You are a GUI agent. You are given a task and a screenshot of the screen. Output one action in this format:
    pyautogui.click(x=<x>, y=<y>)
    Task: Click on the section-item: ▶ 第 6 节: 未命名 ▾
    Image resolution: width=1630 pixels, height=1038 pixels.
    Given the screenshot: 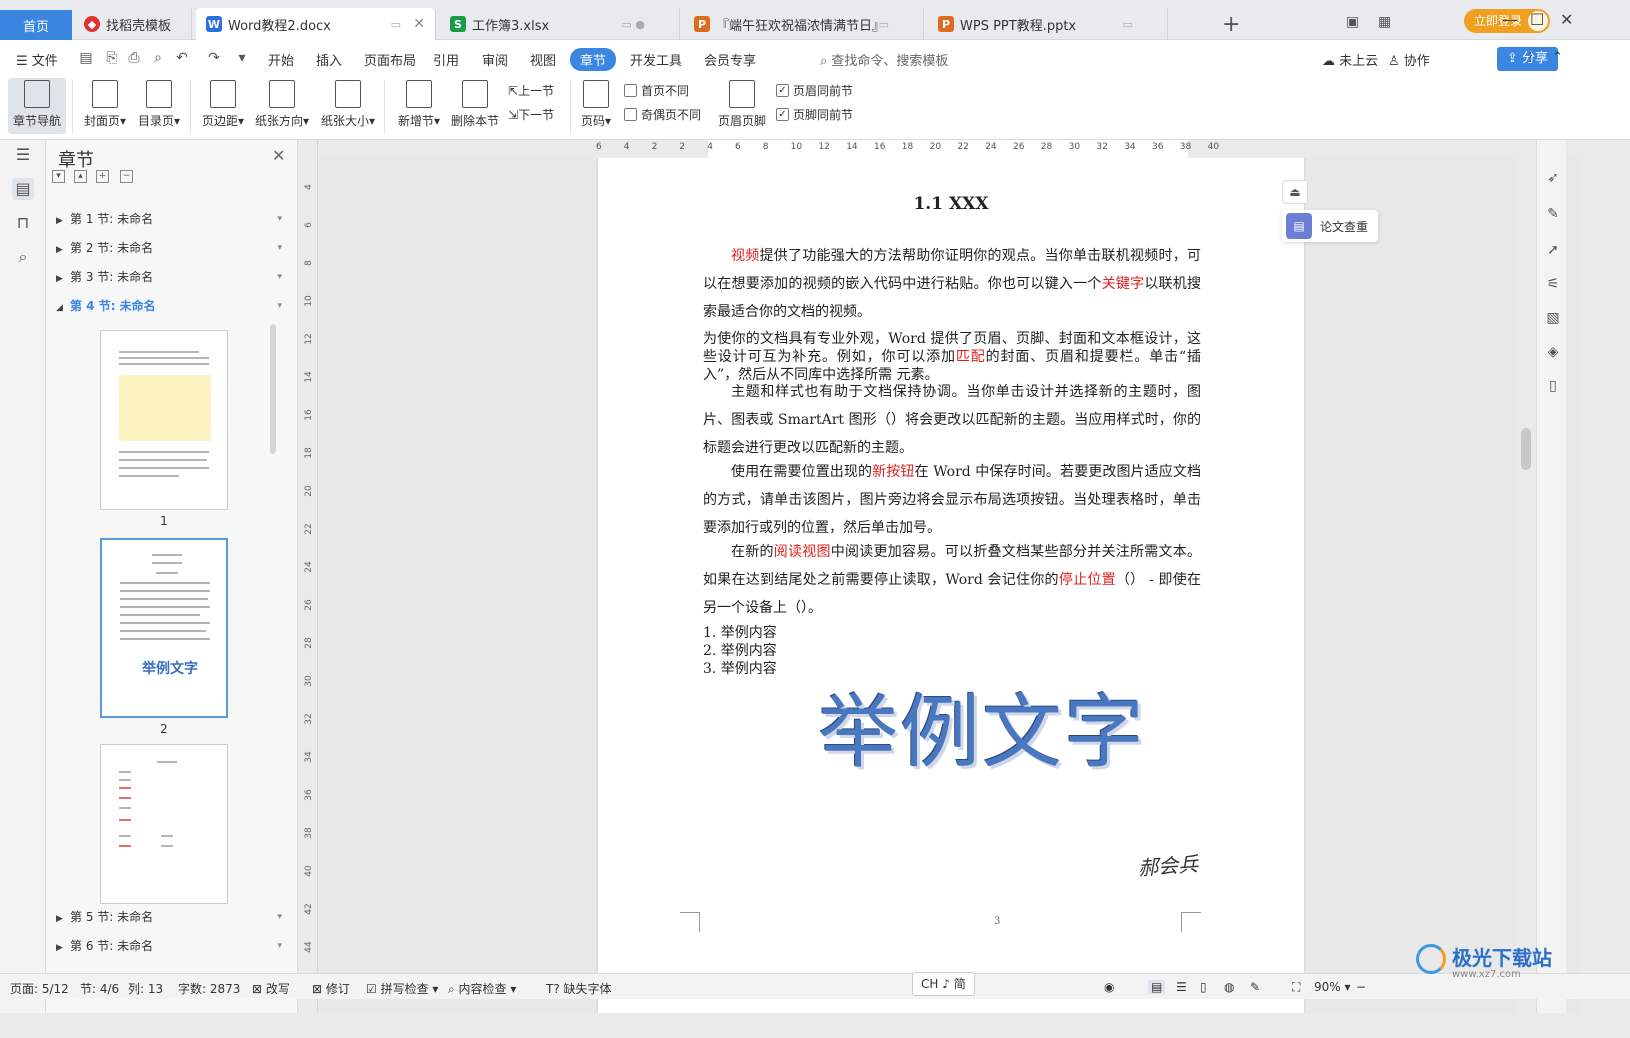 What is the action you would take?
    pyautogui.click(x=169, y=946)
    